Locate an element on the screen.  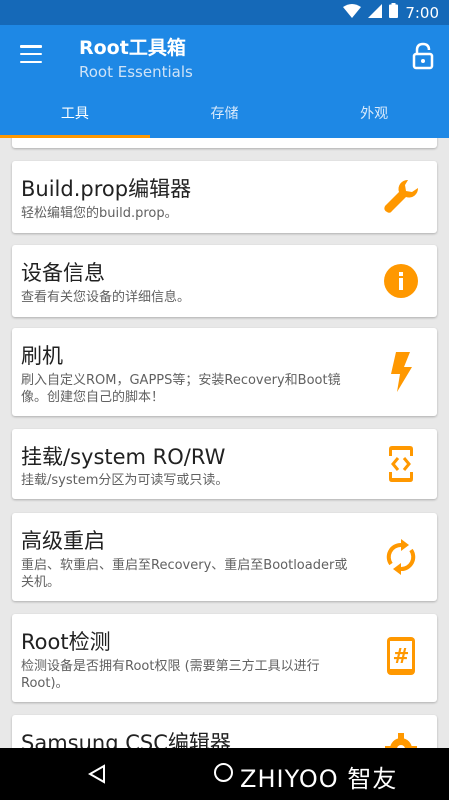
flash-icon is located at coordinates (401, 372).